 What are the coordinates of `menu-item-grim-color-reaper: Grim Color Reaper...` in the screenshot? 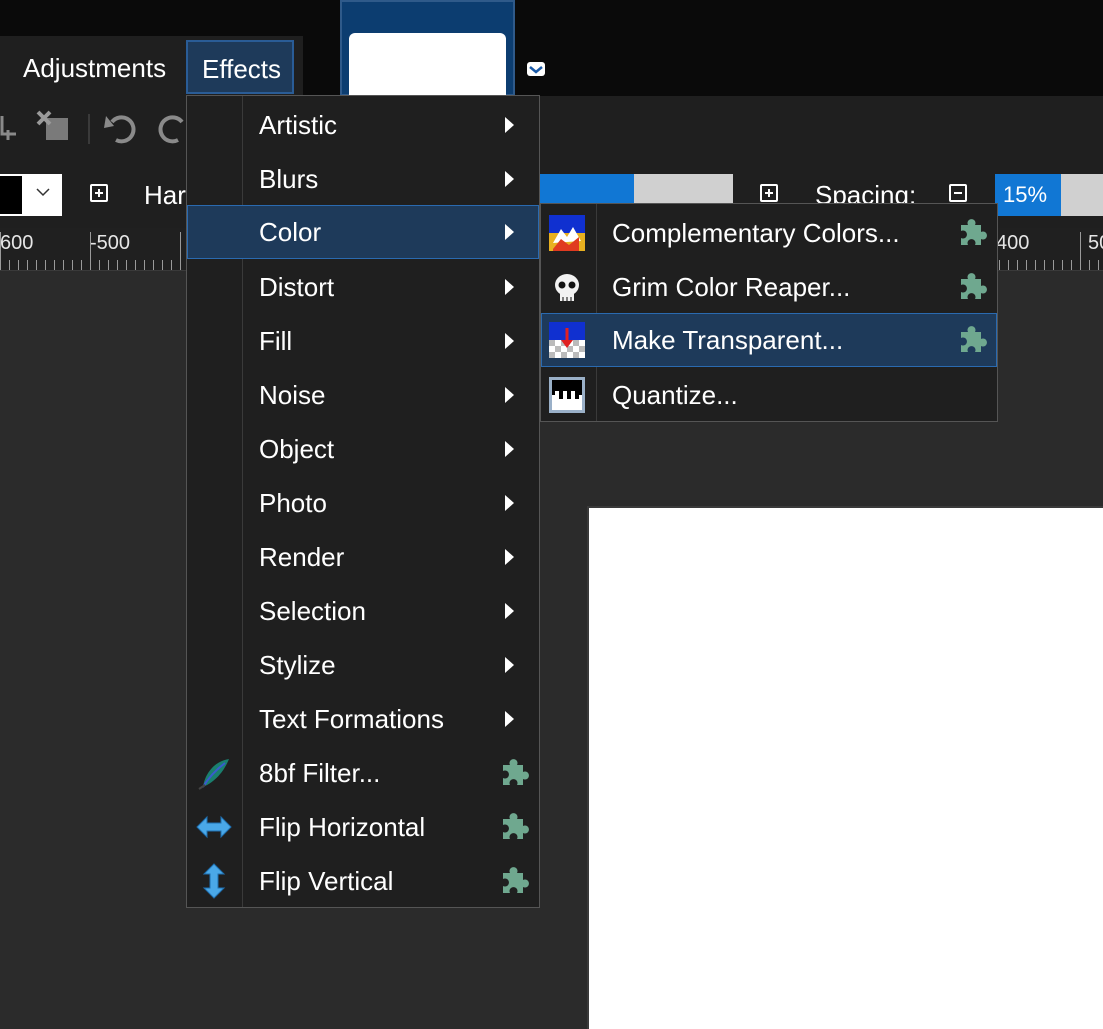 It's located at (769, 287).